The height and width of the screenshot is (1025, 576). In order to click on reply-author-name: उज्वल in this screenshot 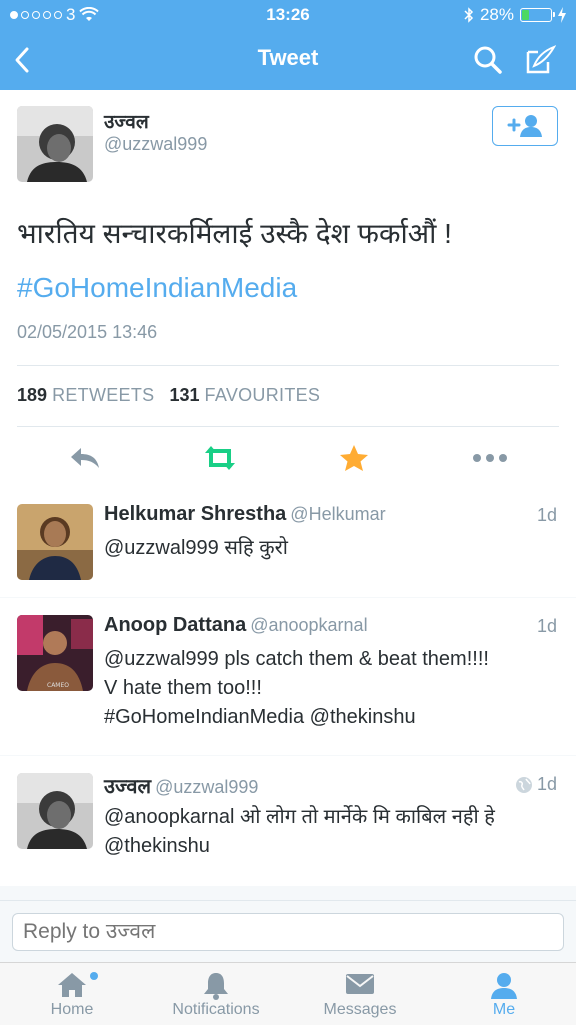, I will do `click(128, 787)`.